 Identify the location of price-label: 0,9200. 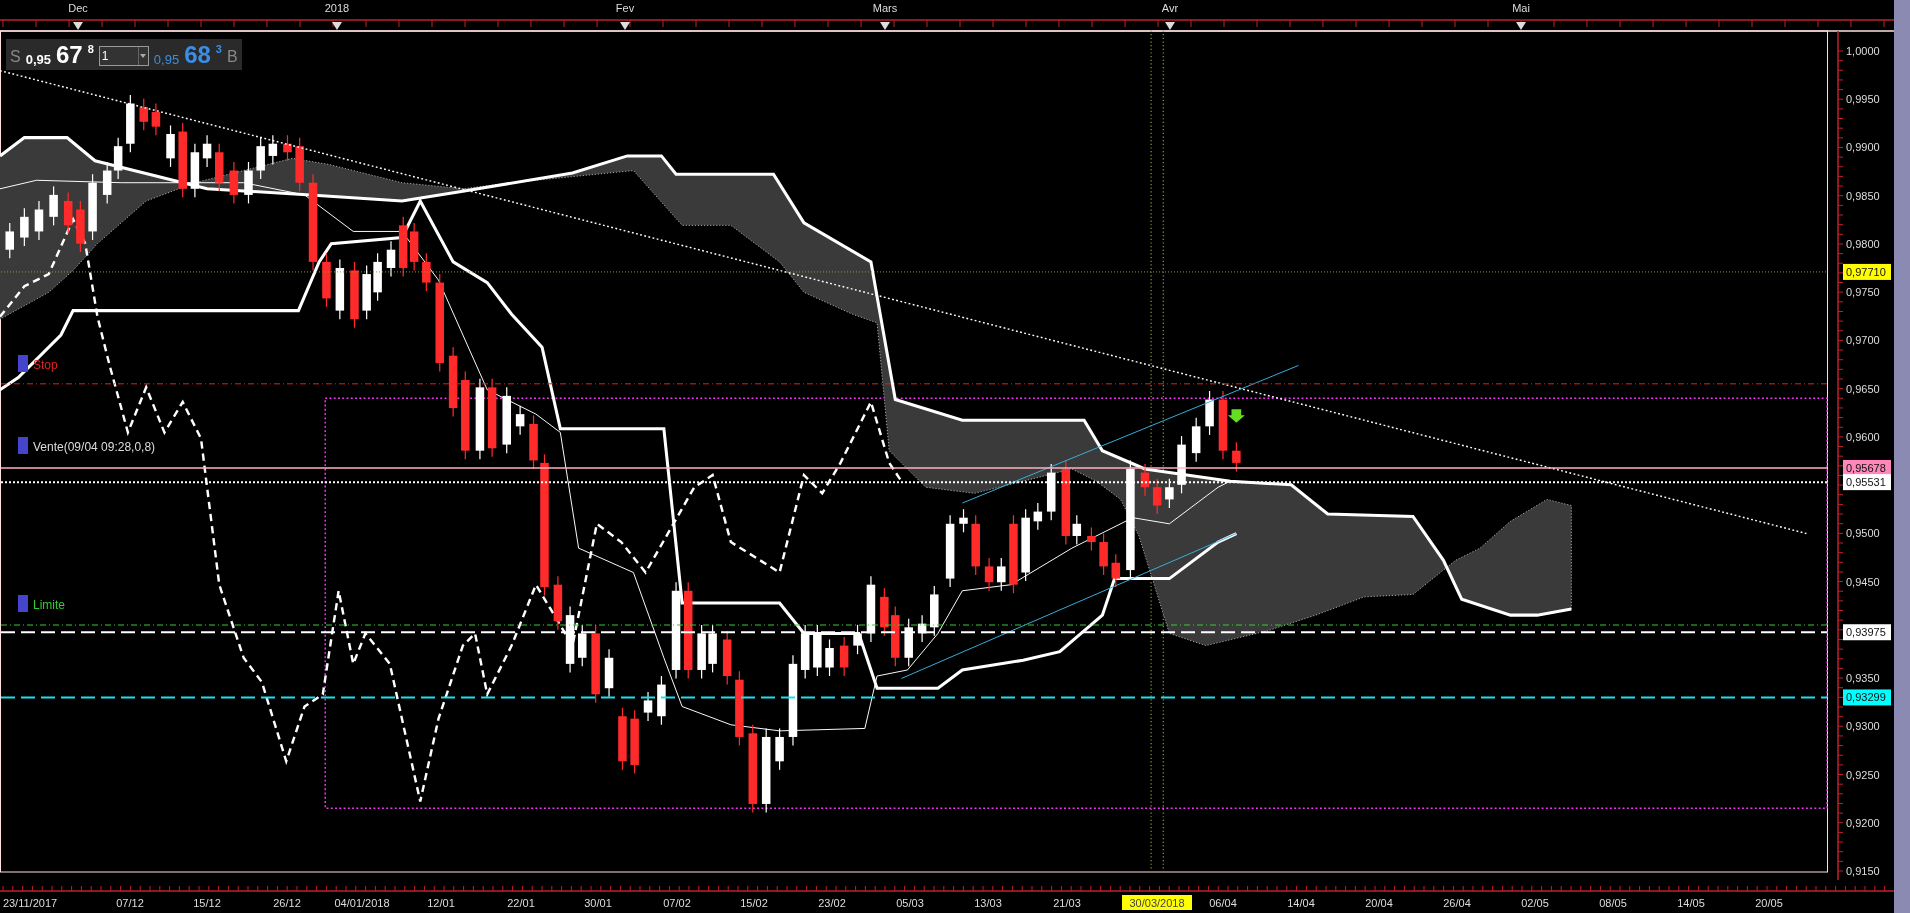
(1863, 822).